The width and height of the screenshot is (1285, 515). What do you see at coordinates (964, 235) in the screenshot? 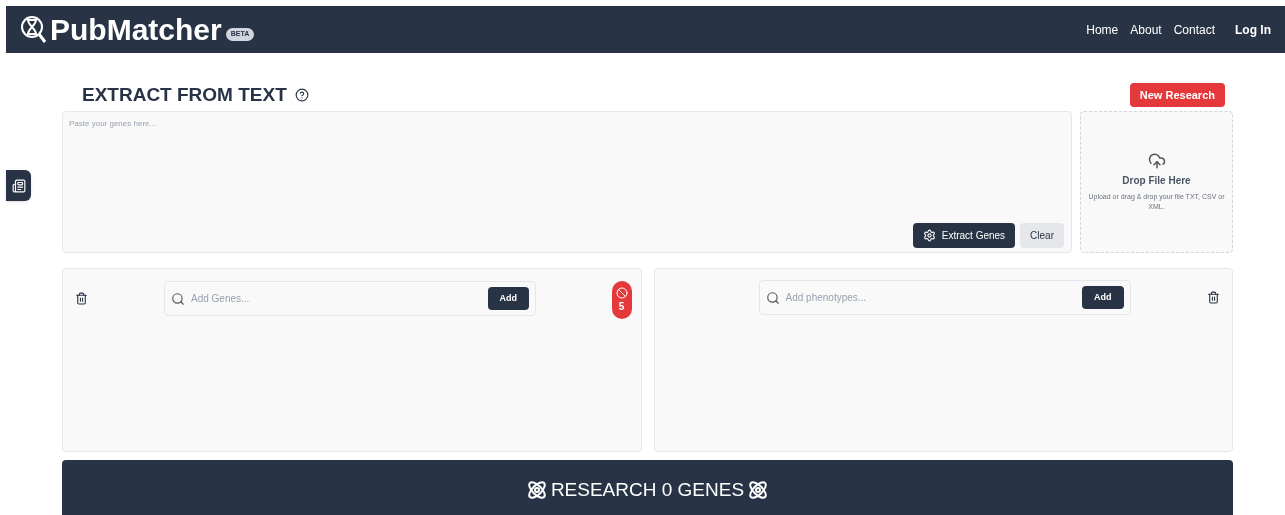
I see `extract-genes-button: Extract Genes` at bounding box center [964, 235].